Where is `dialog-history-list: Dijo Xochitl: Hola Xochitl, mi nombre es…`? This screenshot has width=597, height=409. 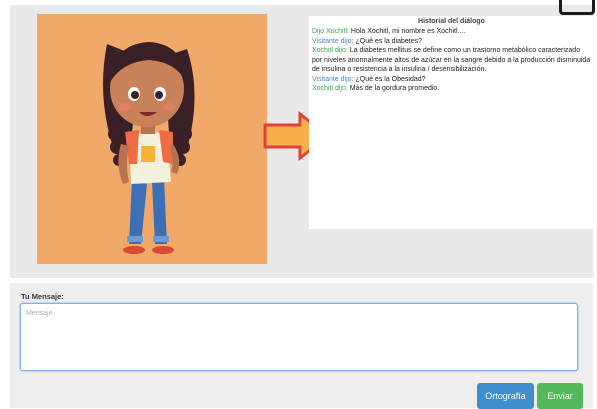
dialog-history-list: Dijo Xochitl: Hola Xochitl, mi nombre es… is located at coordinates (451, 60).